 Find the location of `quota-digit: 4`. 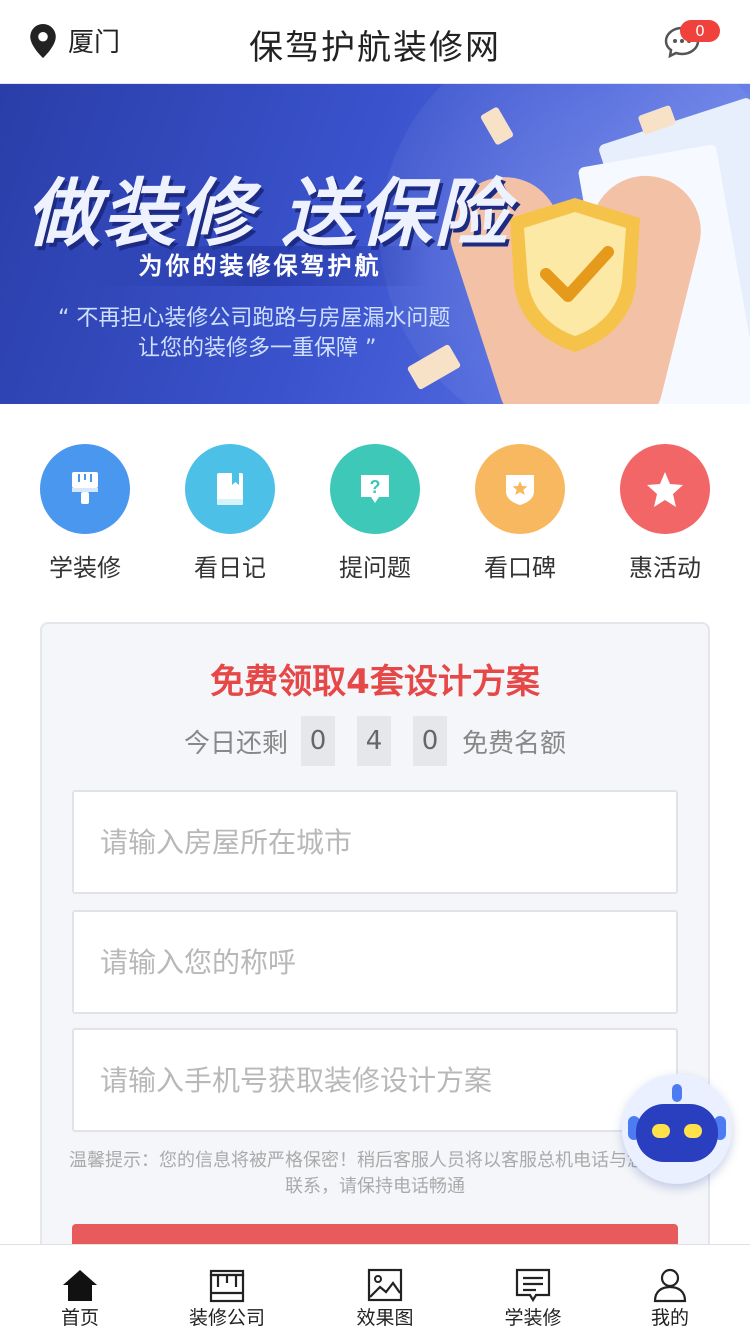

quota-digit: 4 is located at coordinates (374, 741).